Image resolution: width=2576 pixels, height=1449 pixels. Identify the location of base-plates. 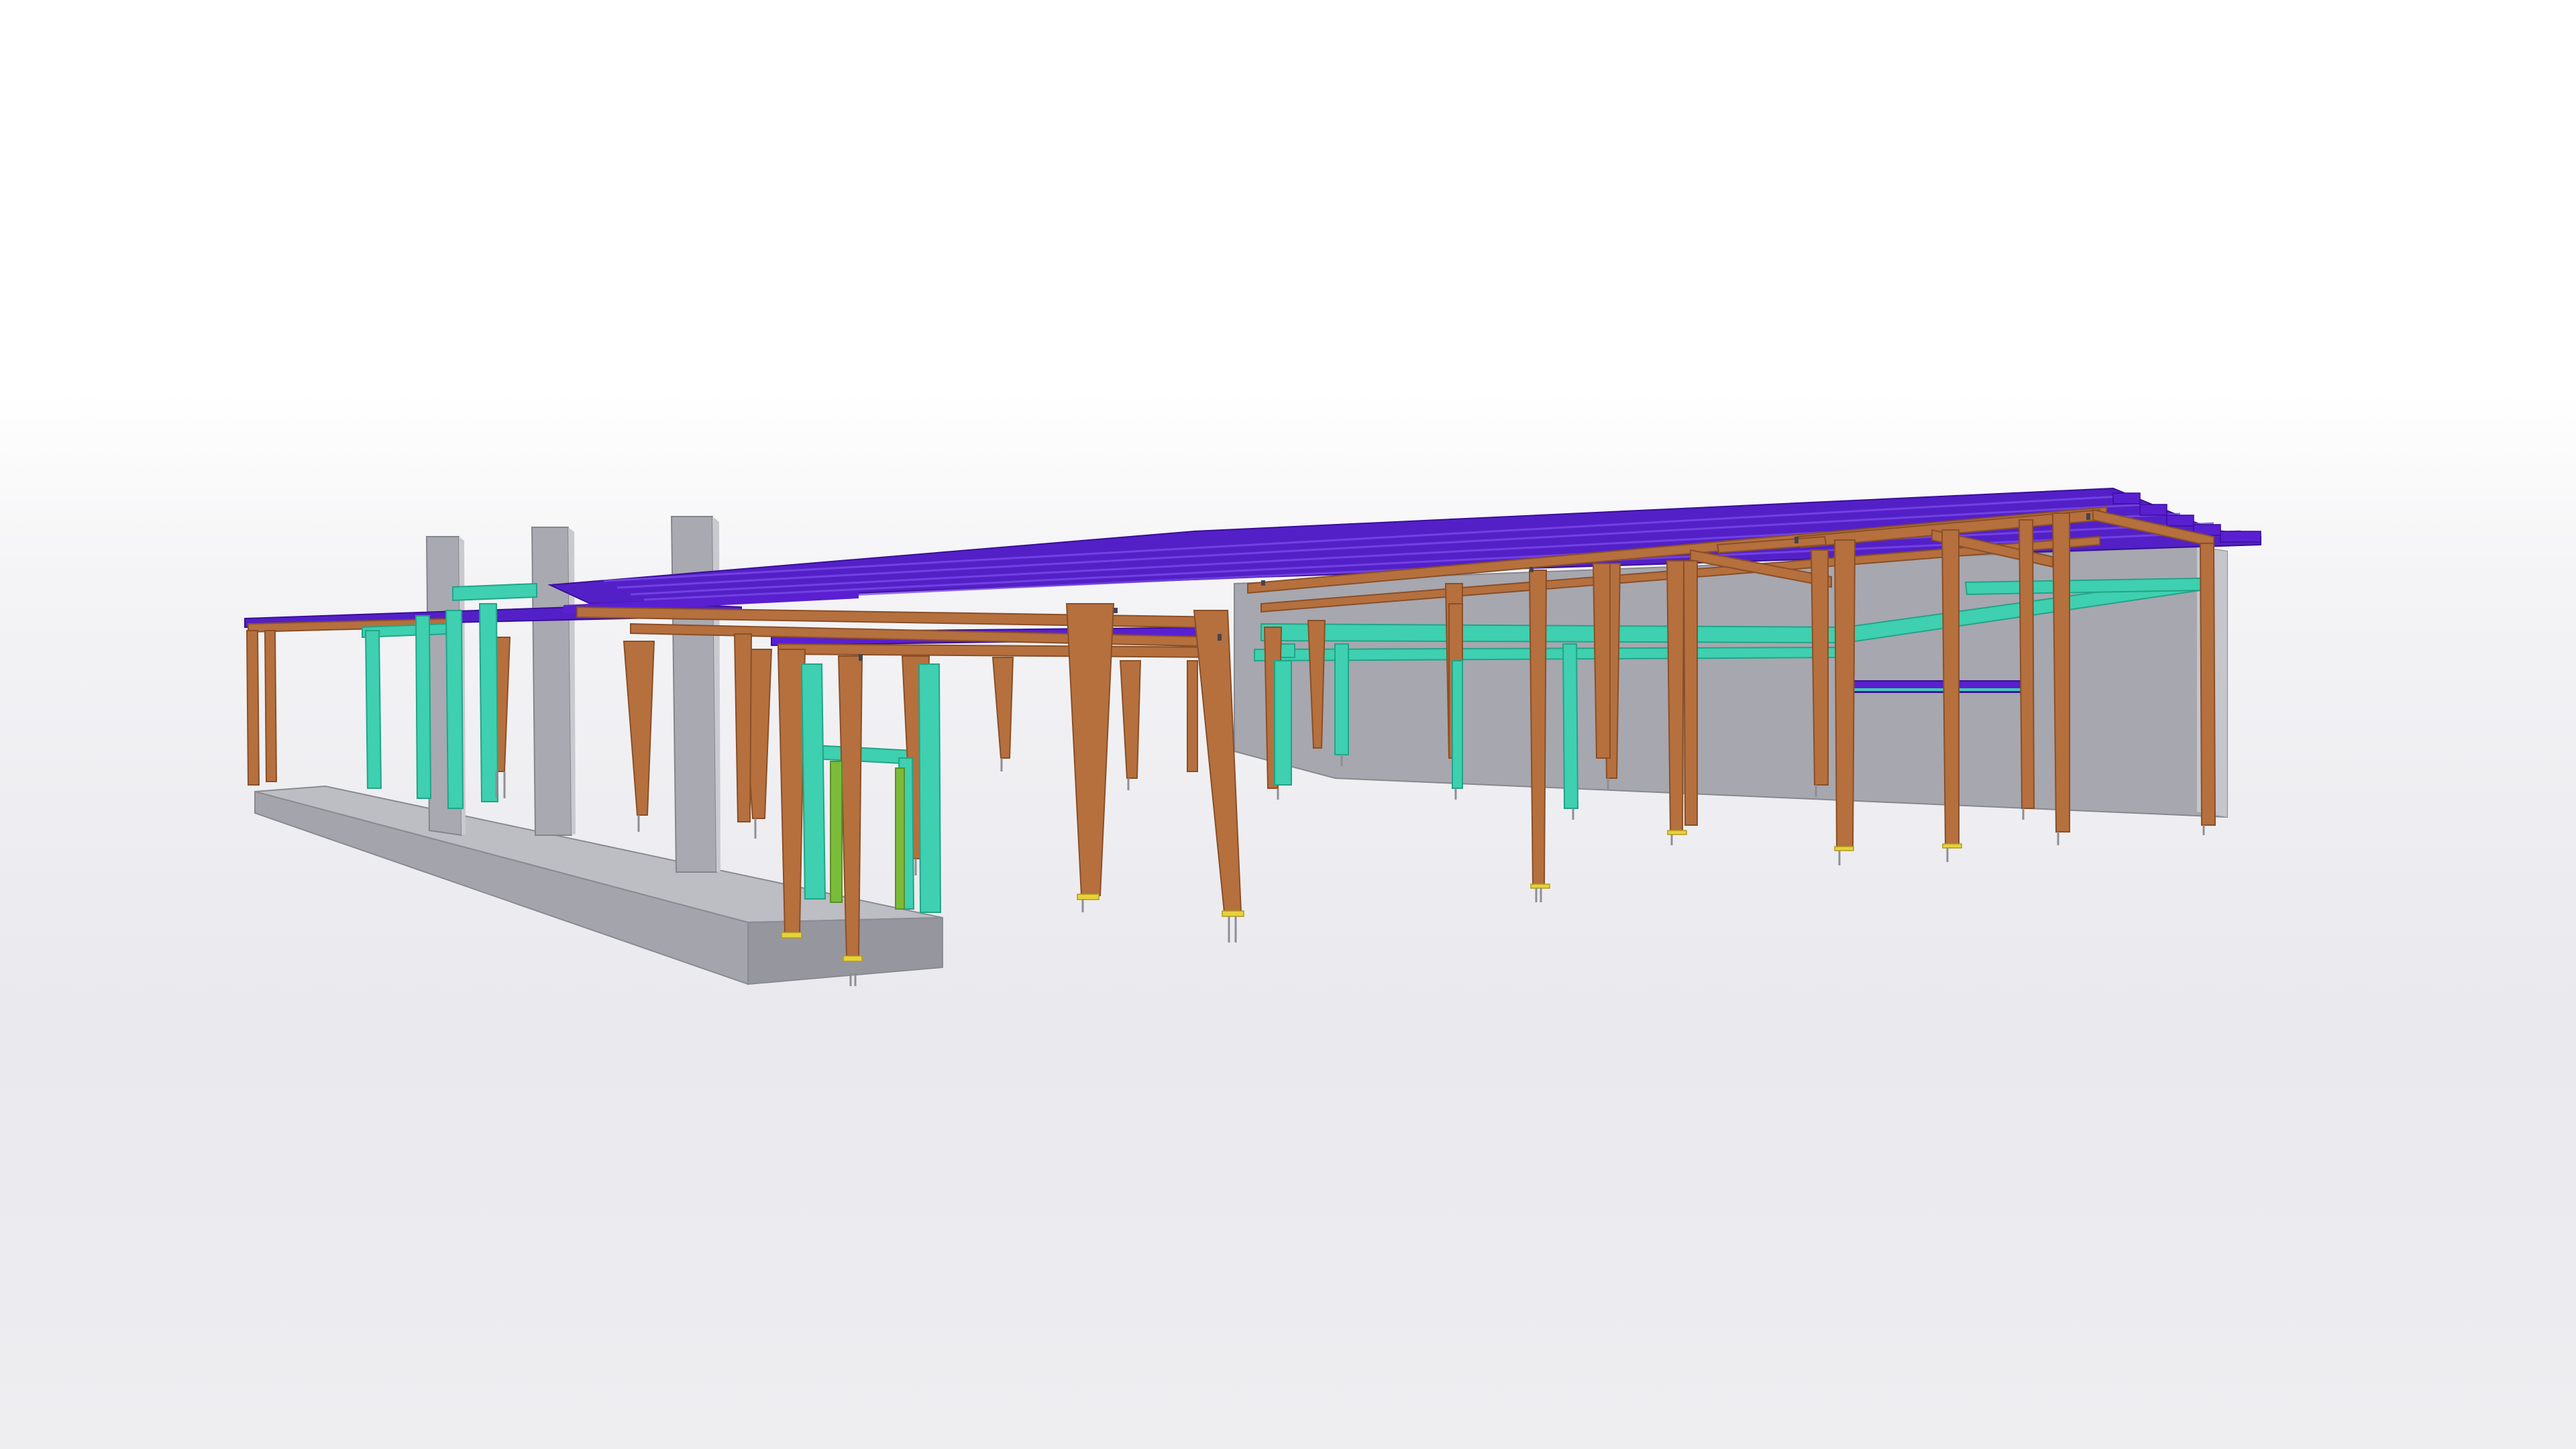
(1371, 896).